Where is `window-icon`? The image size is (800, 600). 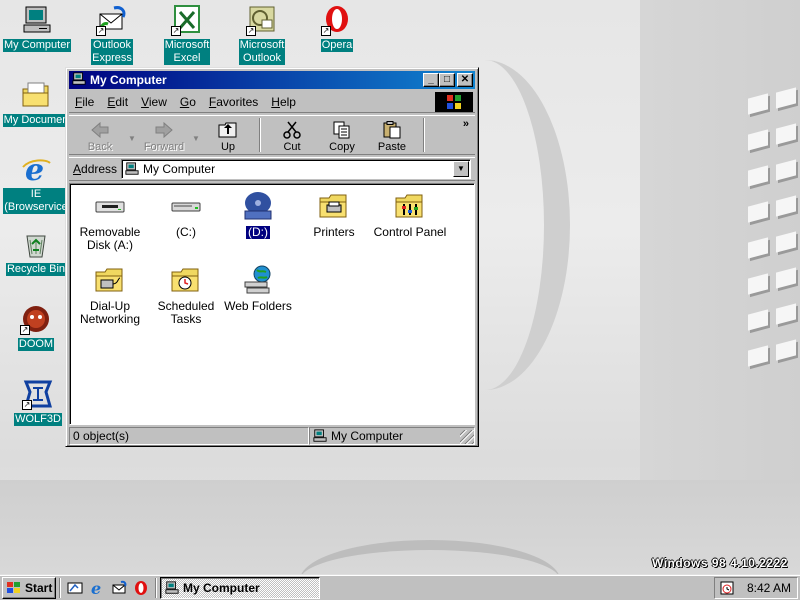 window-icon is located at coordinates (79, 80).